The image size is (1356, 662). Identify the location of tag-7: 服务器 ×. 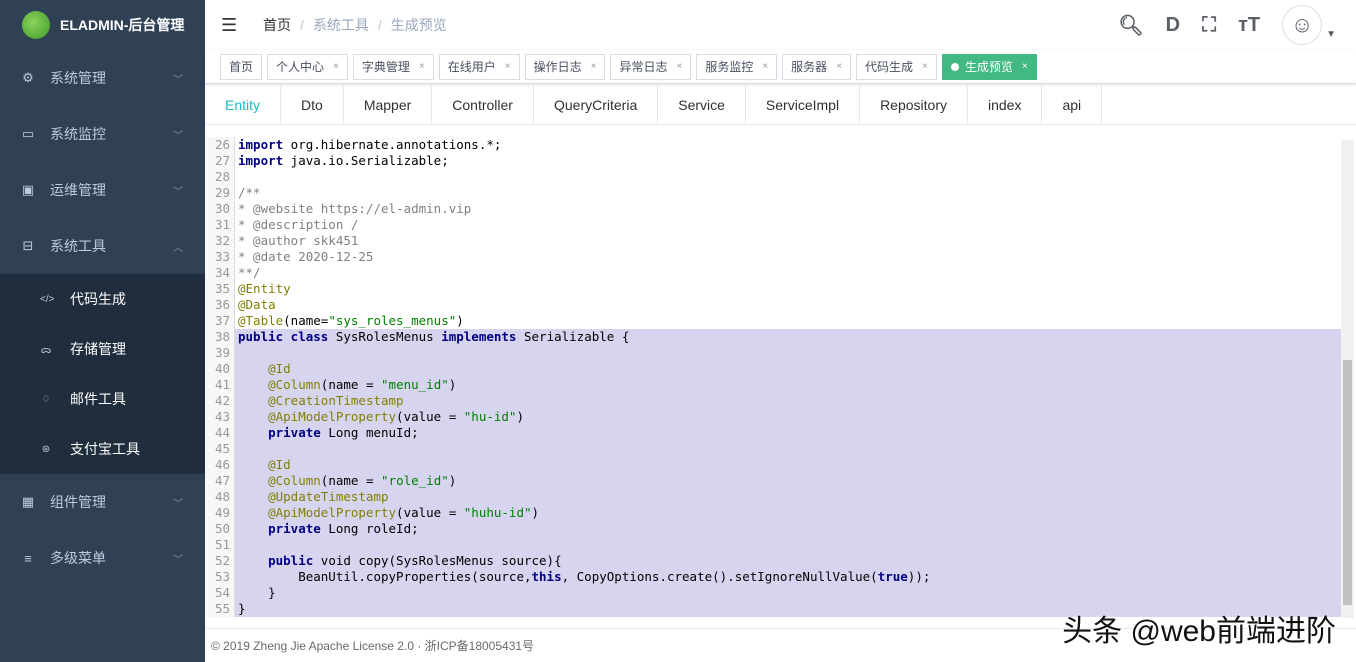
(817, 66).